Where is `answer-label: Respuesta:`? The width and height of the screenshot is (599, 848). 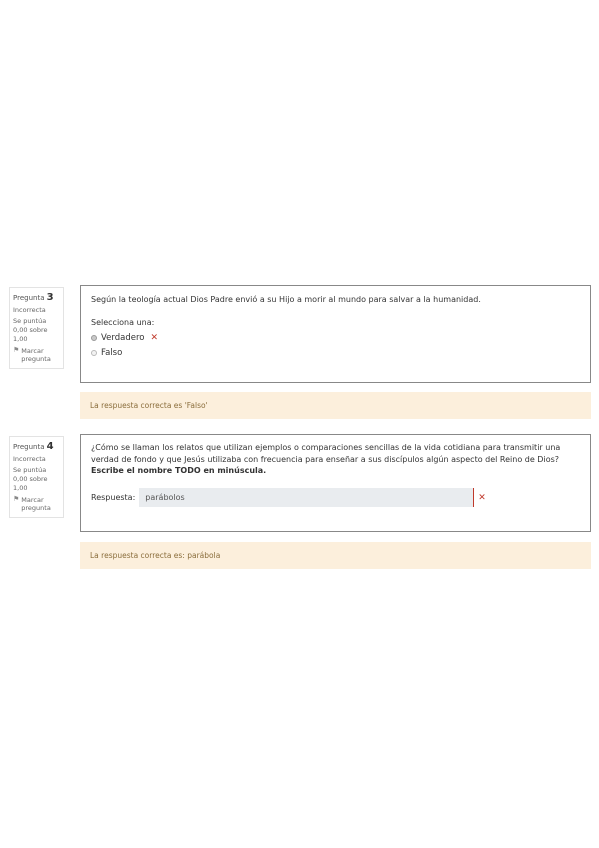 answer-label: Respuesta: is located at coordinates (113, 497).